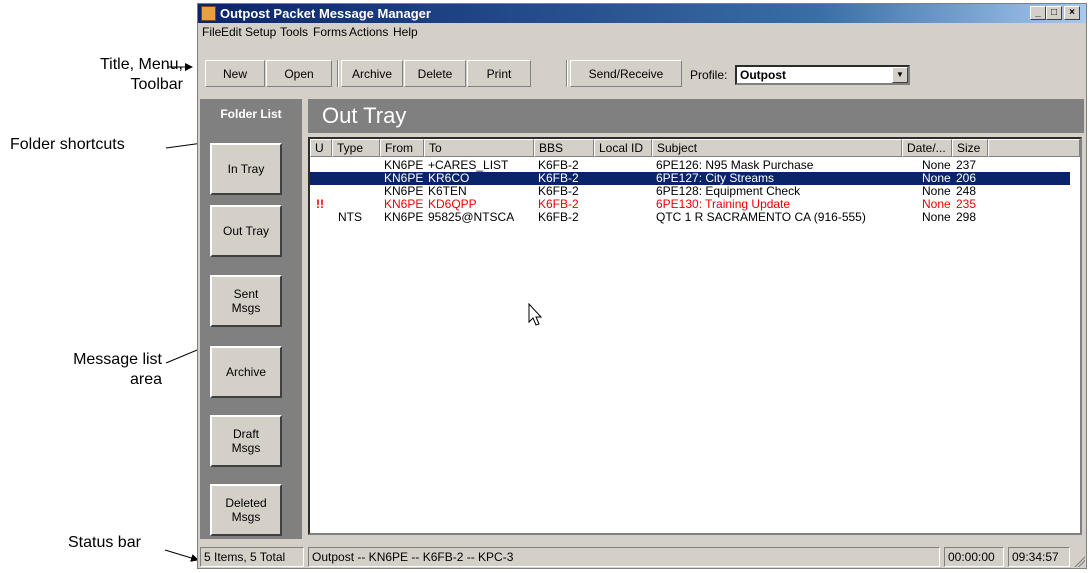  I want to click on delete-button: Delete, so click(435, 73).